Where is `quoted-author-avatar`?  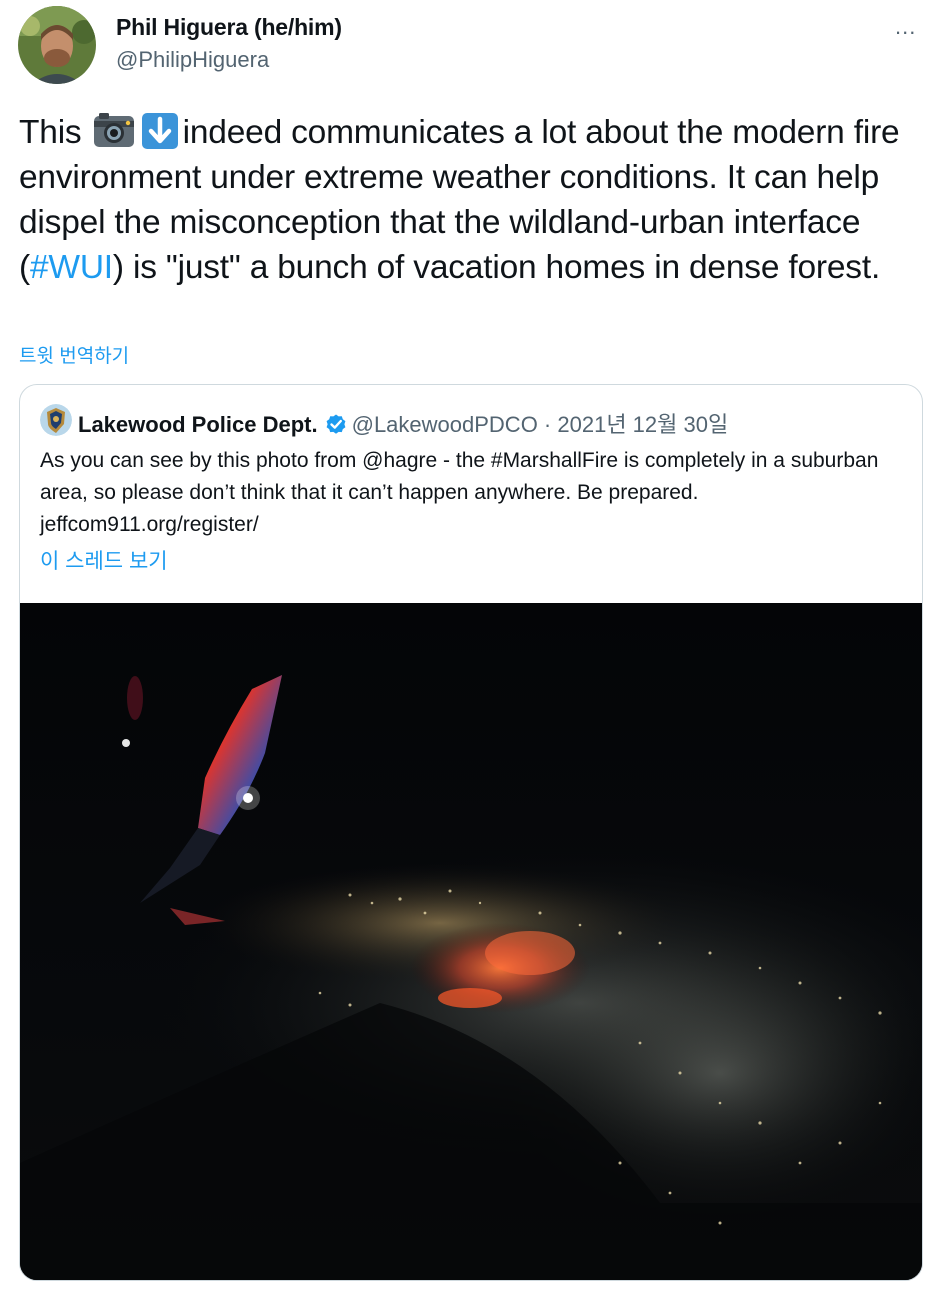 quoted-author-avatar is located at coordinates (56, 420).